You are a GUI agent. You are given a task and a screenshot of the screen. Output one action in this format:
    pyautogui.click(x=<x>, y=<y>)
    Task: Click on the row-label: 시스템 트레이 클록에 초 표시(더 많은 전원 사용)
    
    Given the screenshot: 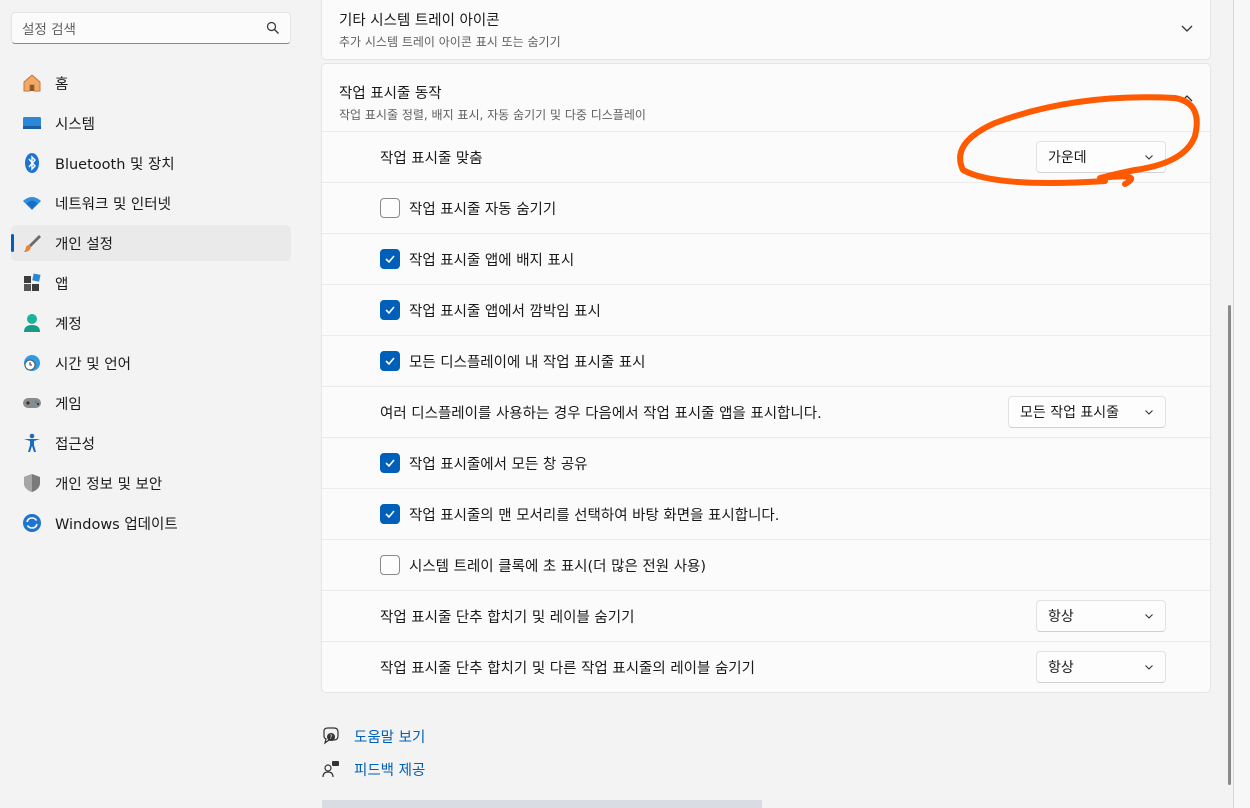 What is the action you would take?
    pyautogui.click(x=558, y=566)
    